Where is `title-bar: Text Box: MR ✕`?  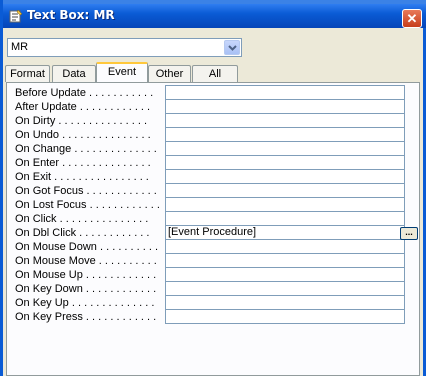
title-bar: Text Box: MR ✕ is located at coordinates (214, 16).